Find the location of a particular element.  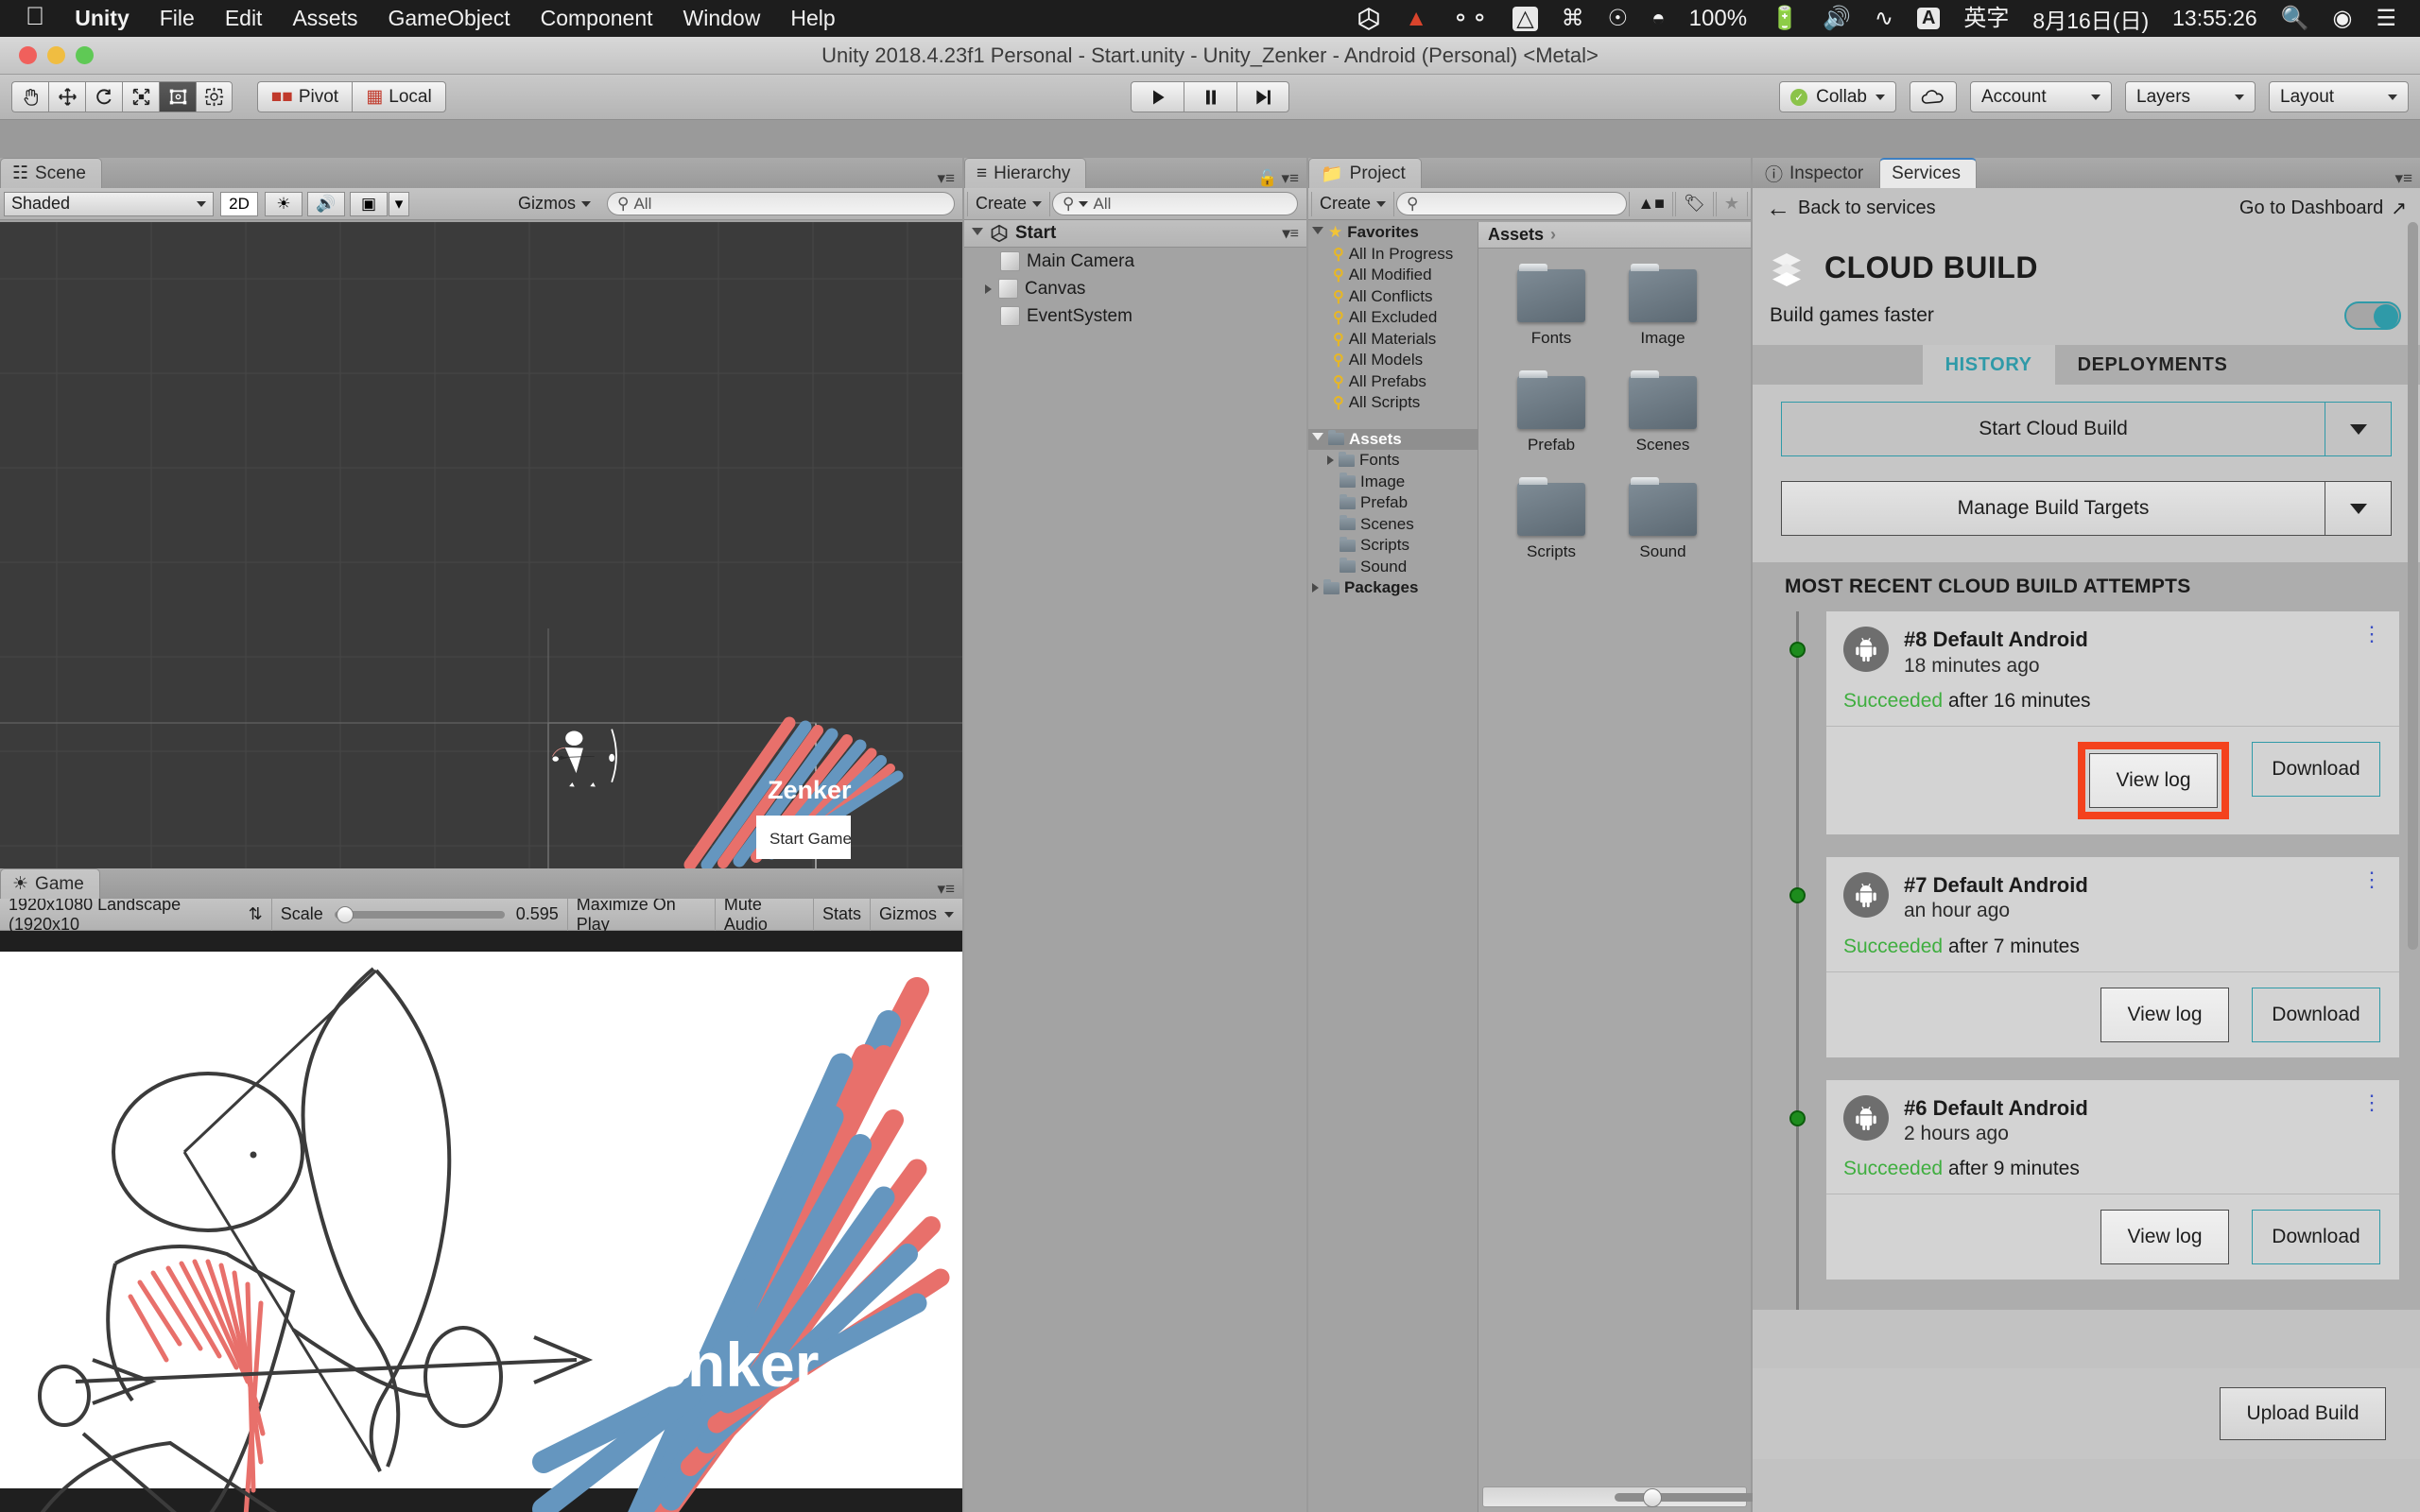

step-button is located at coordinates (1262, 96).